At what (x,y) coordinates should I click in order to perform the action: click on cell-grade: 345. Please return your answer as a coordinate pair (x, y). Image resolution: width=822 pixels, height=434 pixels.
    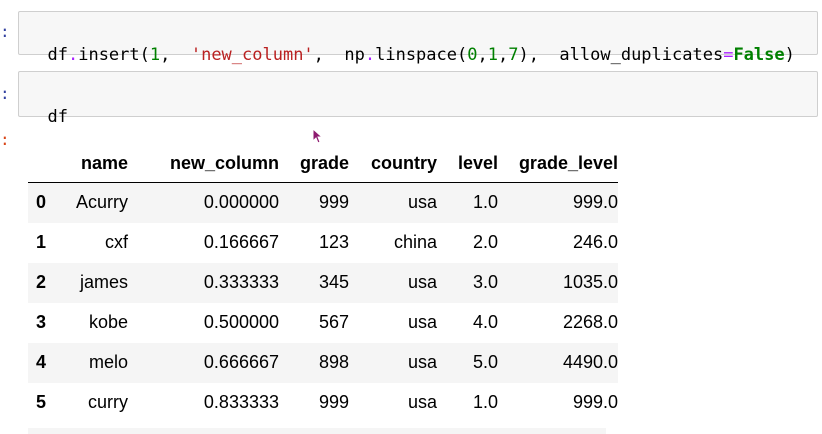
    Looking at the image, I should click on (333, 282).